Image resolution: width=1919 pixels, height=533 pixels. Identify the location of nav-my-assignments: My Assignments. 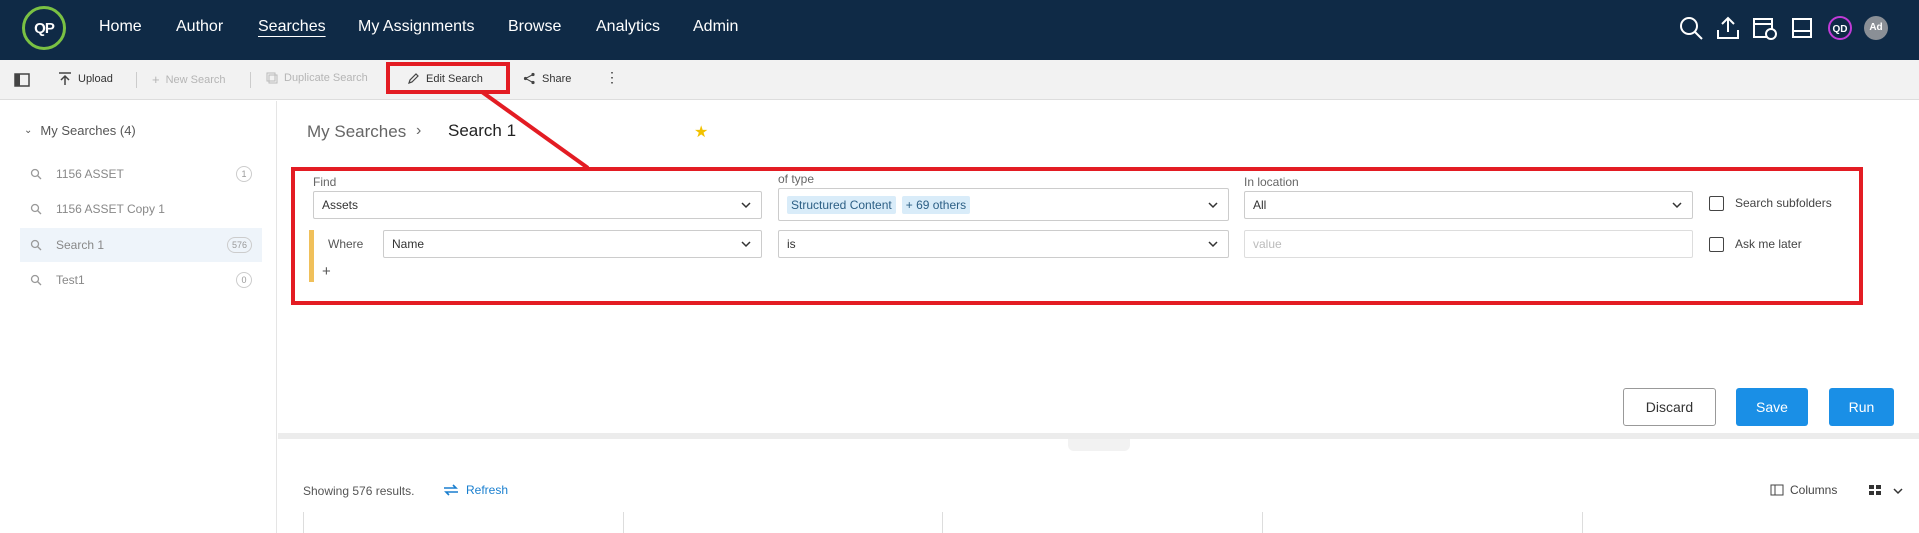
(416, 27).